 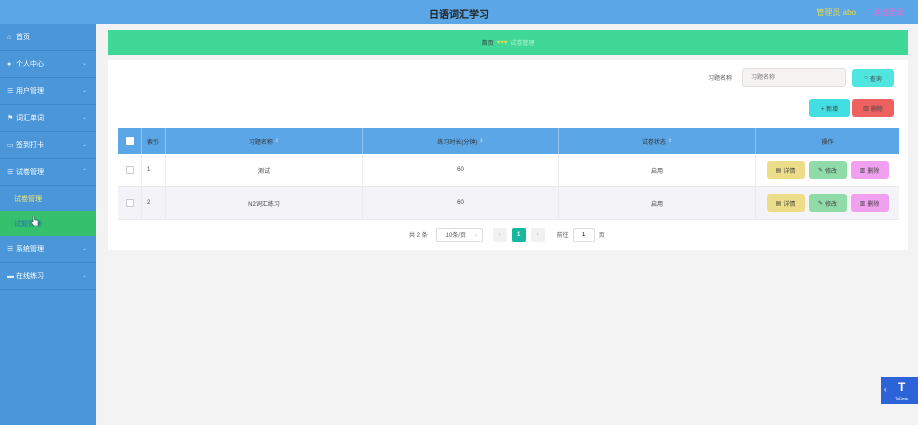 I want to click on cell-name: 测试, so click(x=264, y=170).